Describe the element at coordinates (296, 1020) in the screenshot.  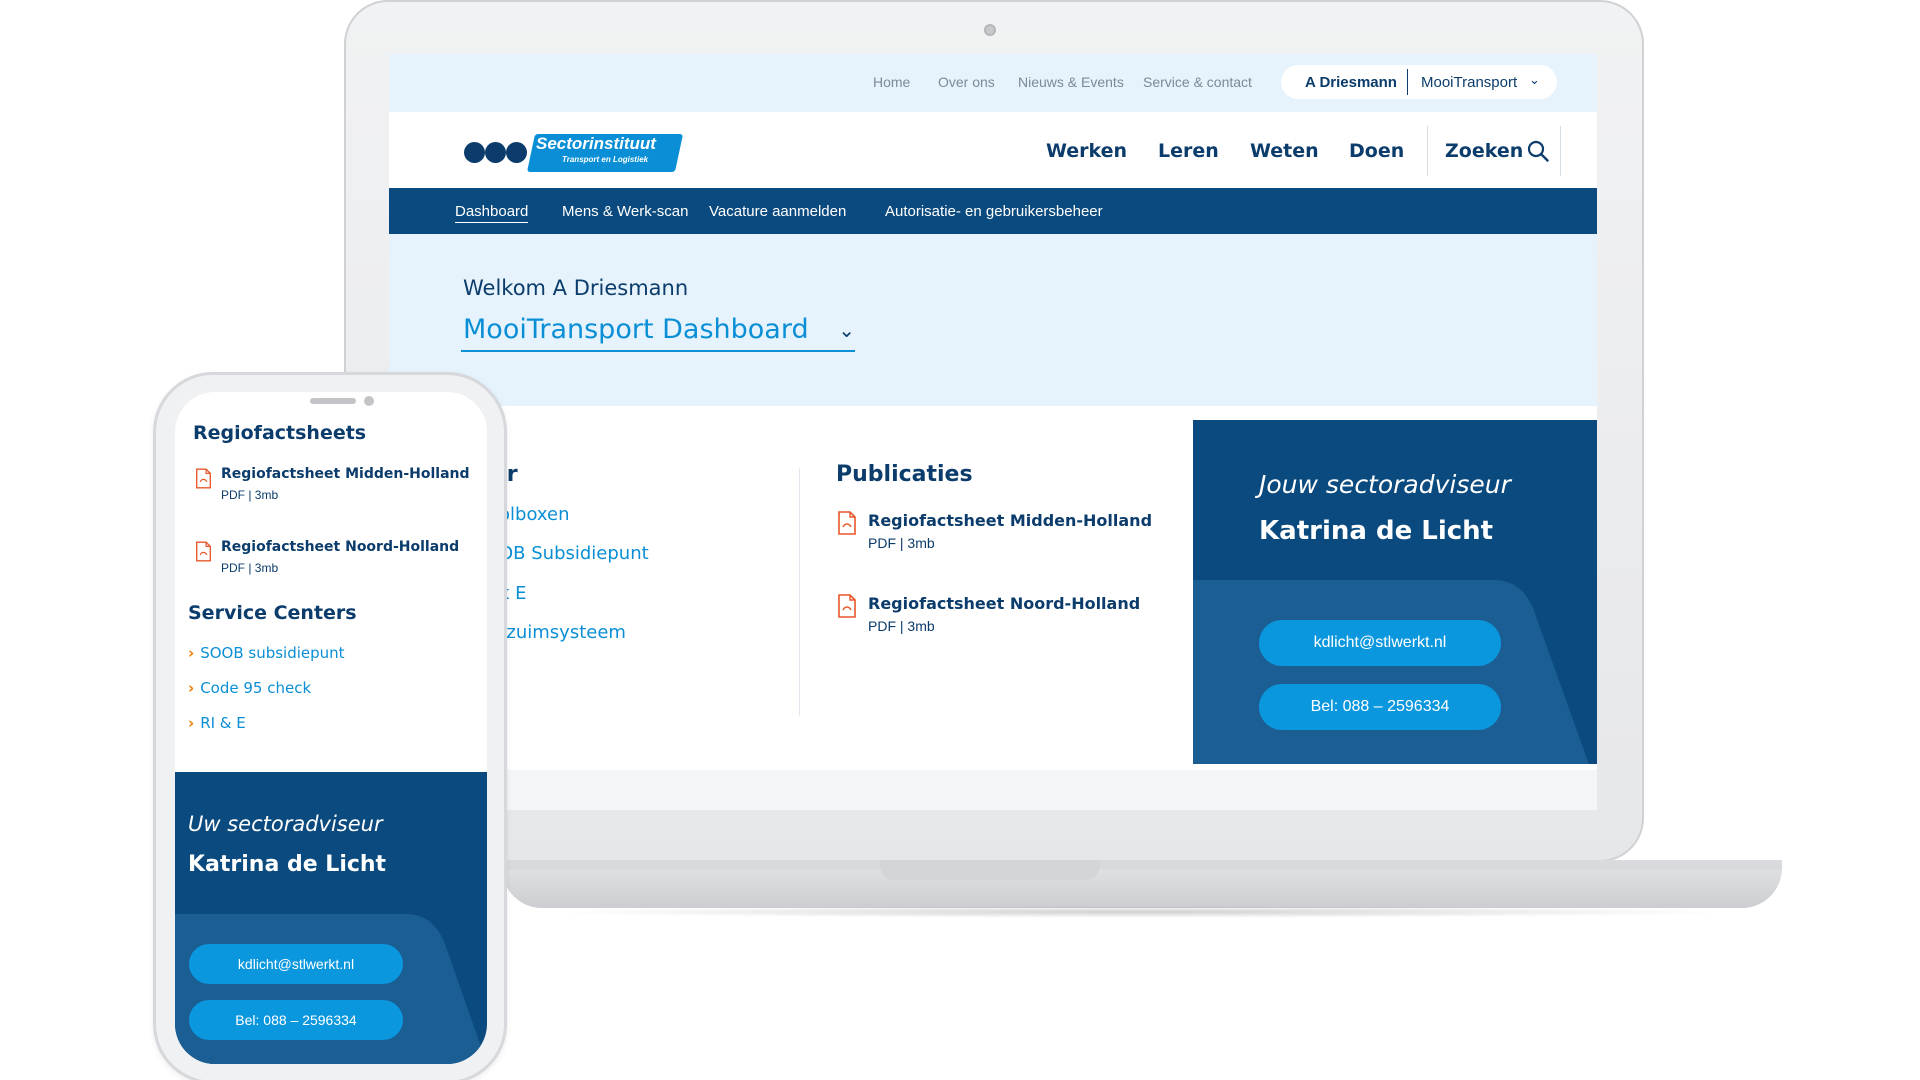
I see `phone-phone-button: Bel: 088 – 2596334` at that location.